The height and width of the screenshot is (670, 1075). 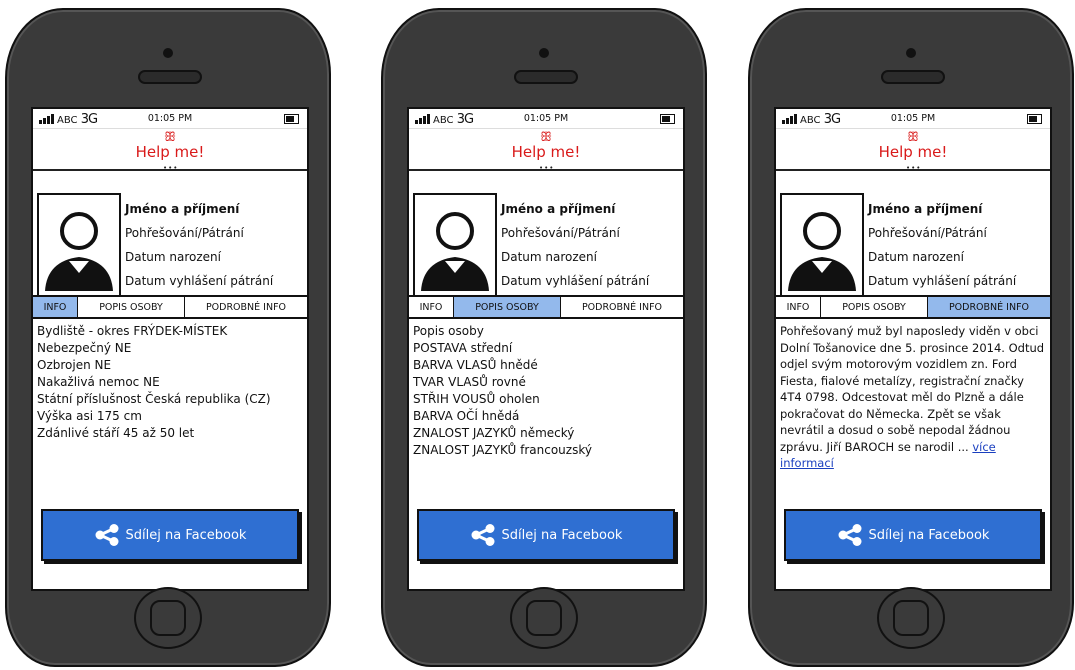 What do you see at coordinates (154, 399) in the screenshot?
I see `info-line: Státní příslušnost Česká republika (CZ)` at bounding box center [154, 399].